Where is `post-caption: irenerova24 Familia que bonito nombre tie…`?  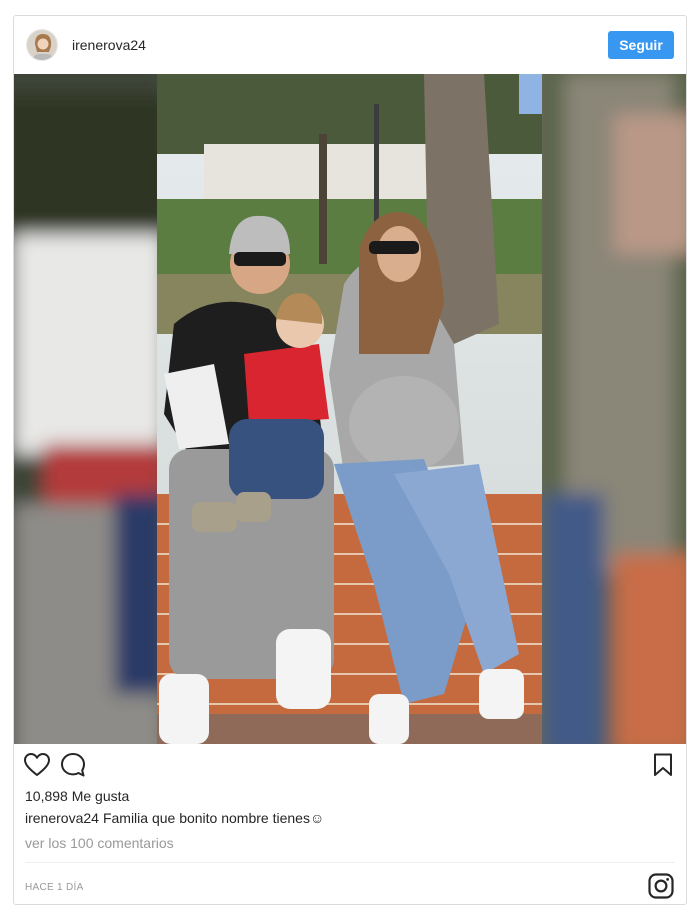
post-caption: irenerova24 Familia que bonito nombre tie… is located at coordinates (174, 818).